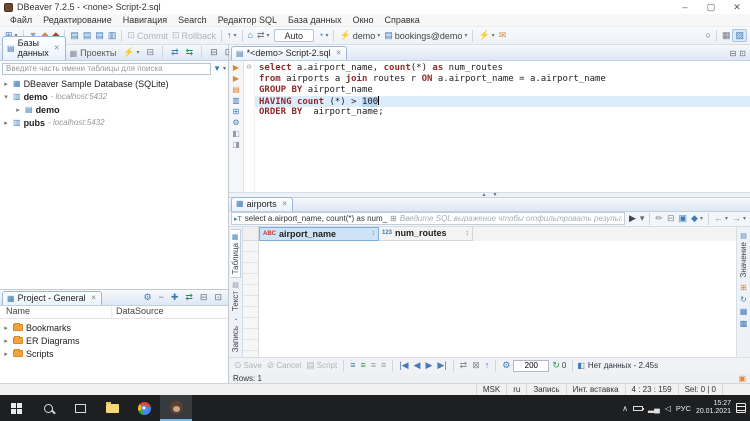  What do you see at coordinates (487, 365) in the screenshot?
I see `export-results-button: ↑` at bounding box center [487, 365].